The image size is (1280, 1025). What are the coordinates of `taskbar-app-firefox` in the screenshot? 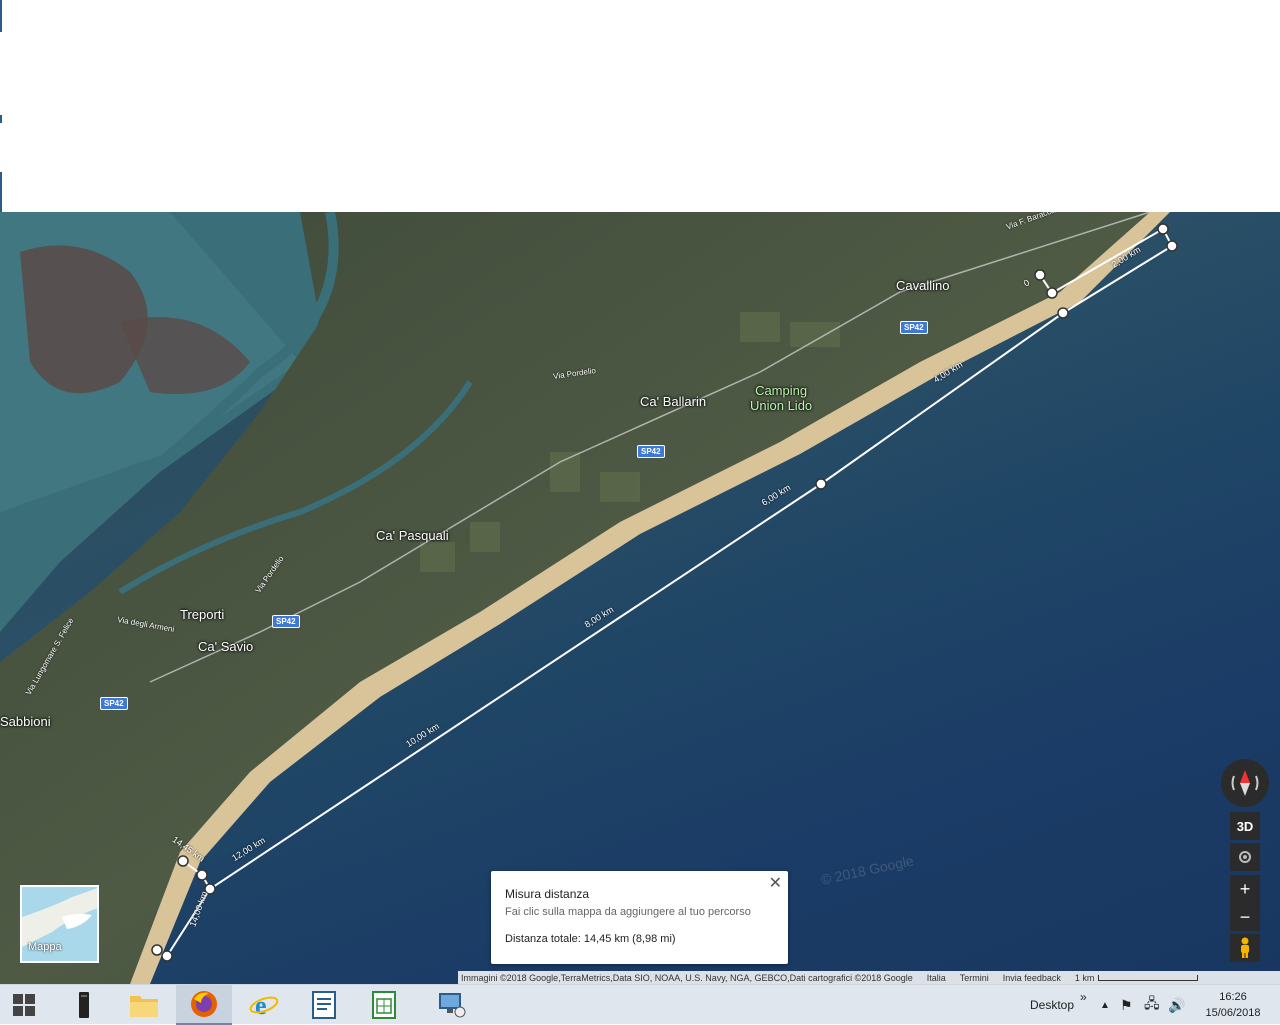 It's located at (204, 1005).